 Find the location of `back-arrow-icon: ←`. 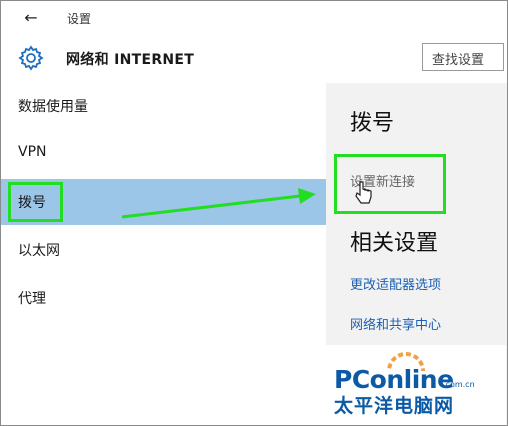

back-arrow-icon: ← is located at coordinates (31, 18).